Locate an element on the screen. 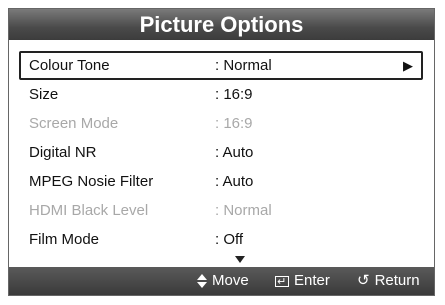 The width and height of the screenshot is (445, 305). menu-item-label: Size is located at coordinates (44, 94).